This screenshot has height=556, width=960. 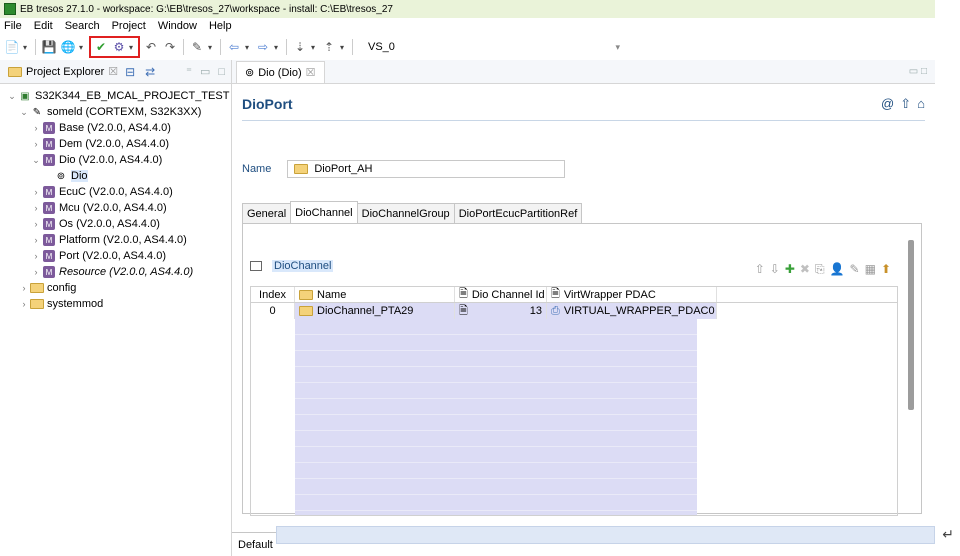 What do you see at coordinates (211, 47) in the screenshot?
I see `pencil-dropdown-icon: ▾` at bounding box center [211, 47].